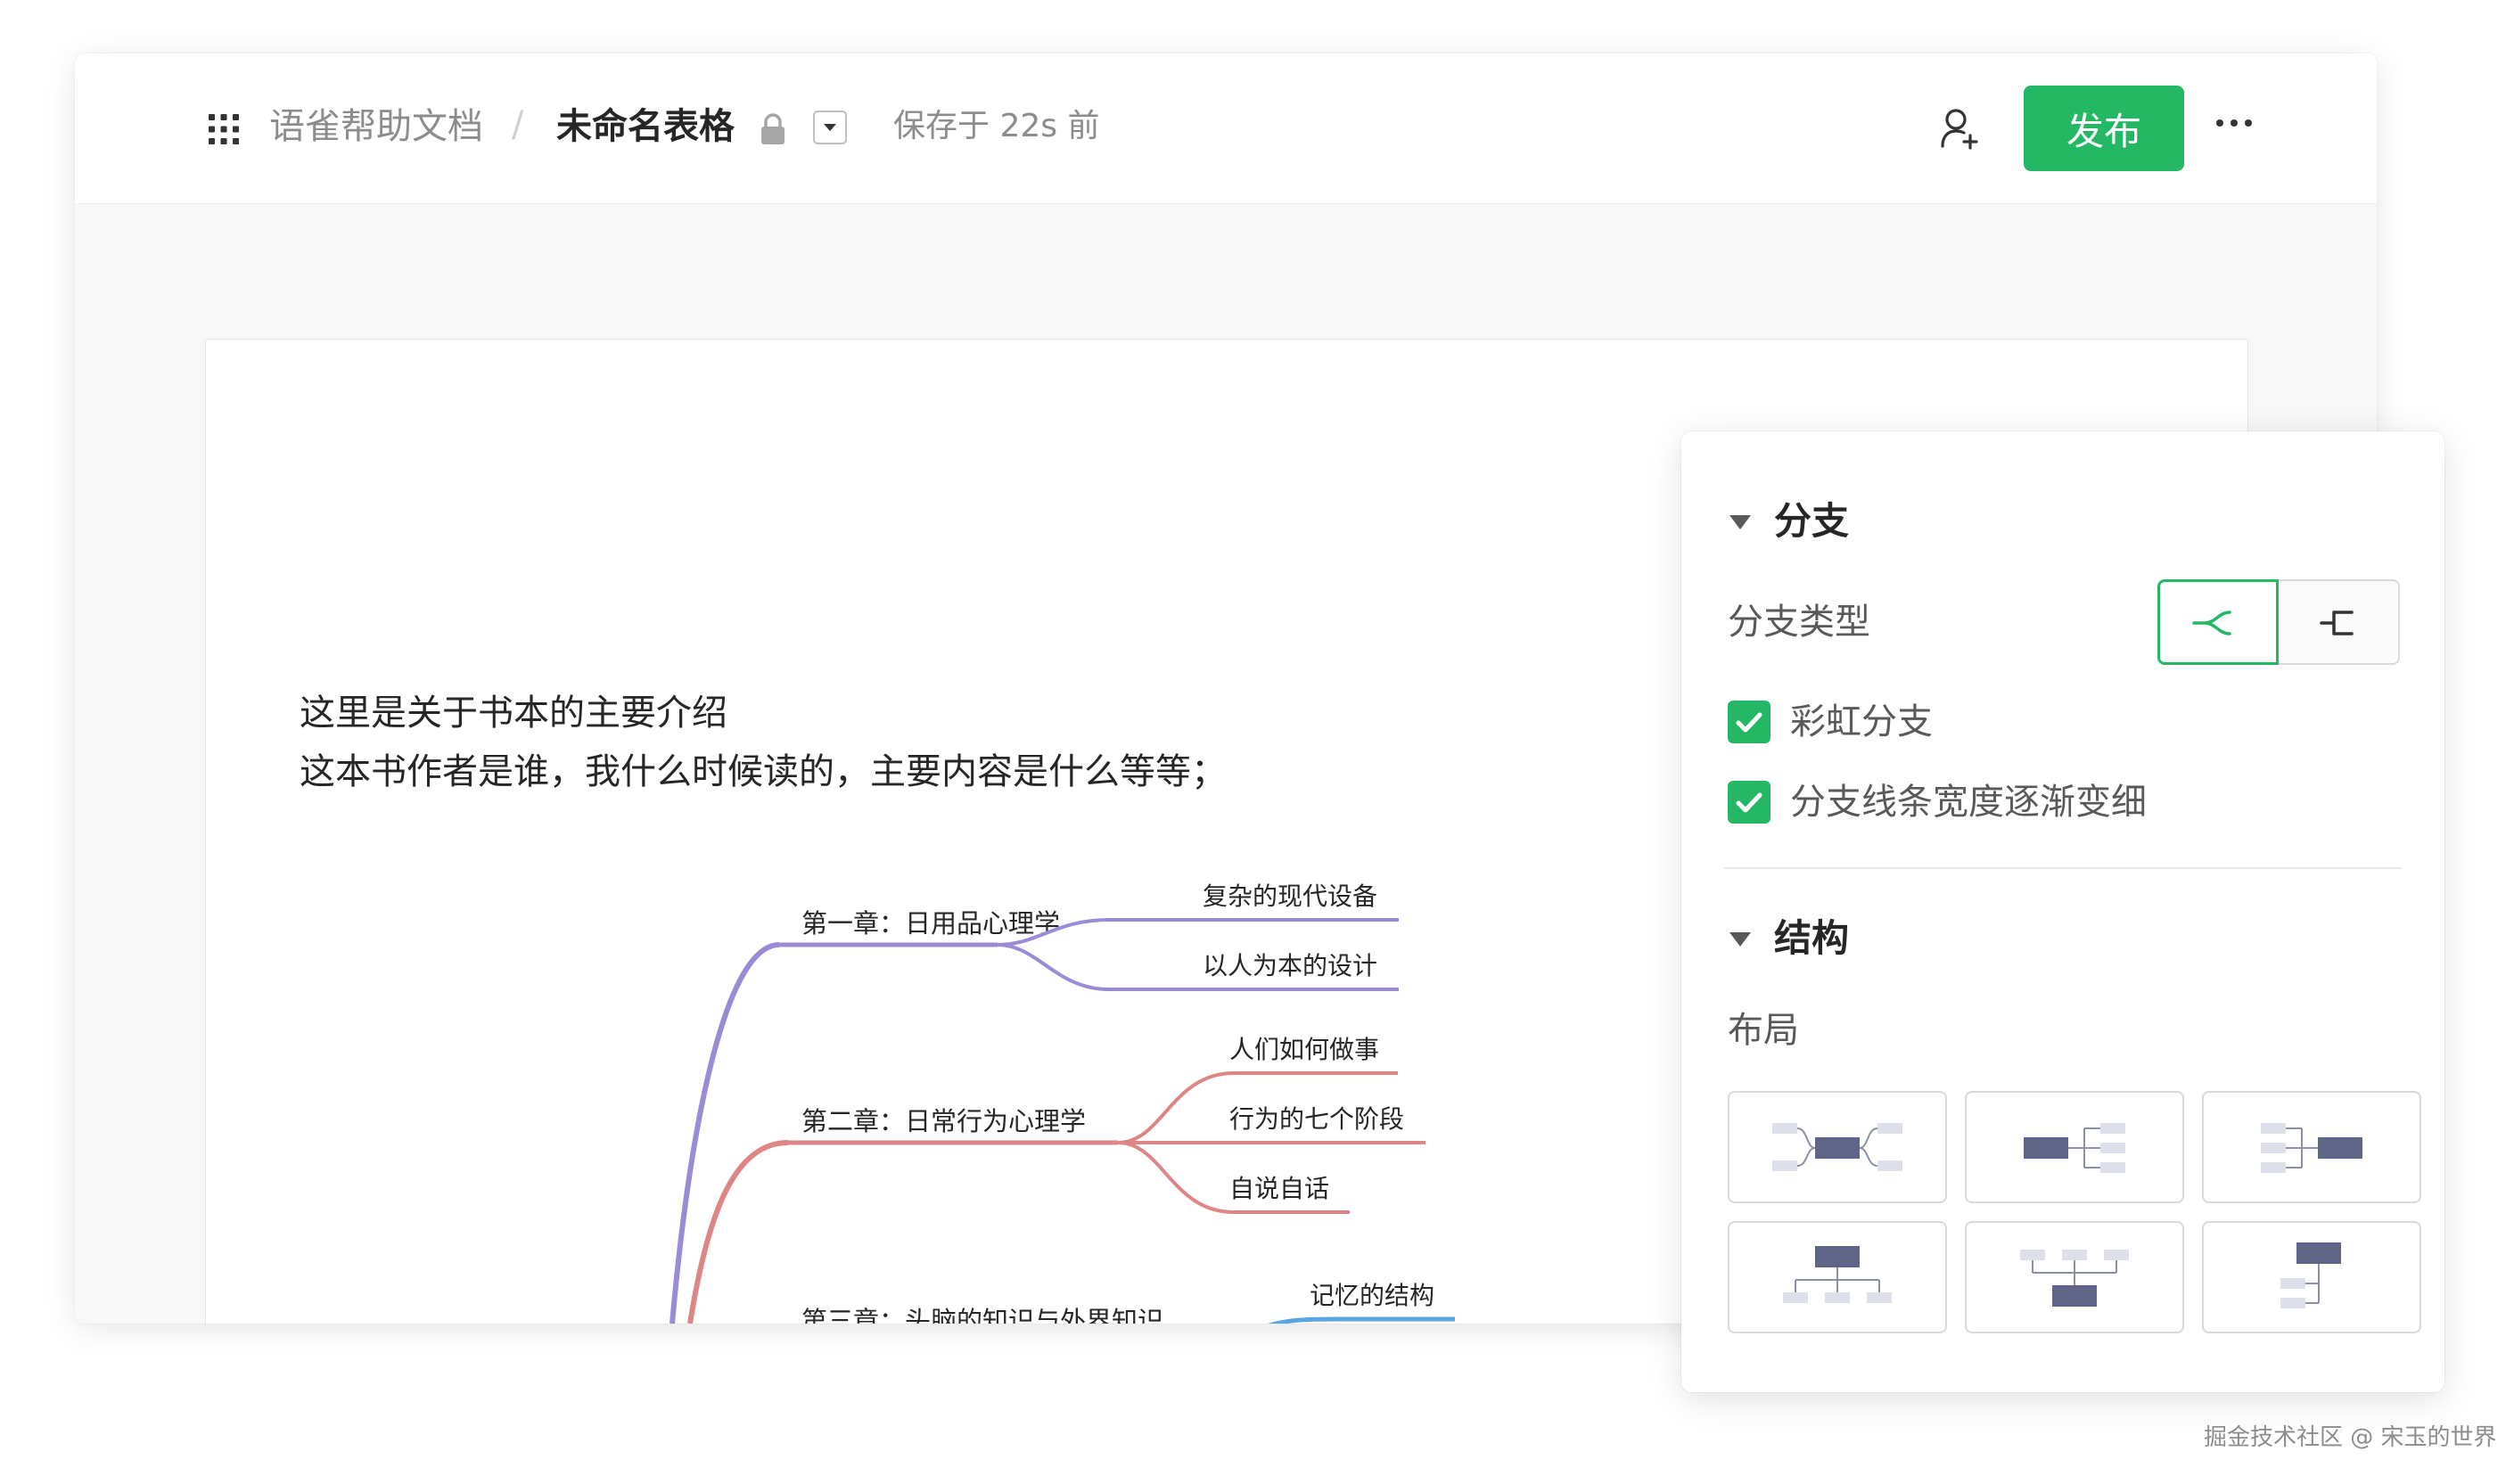  Describe the element at coordinates (1279, 1188) in the screenshot. I see `leaf-node-2-3: 自说自话` at that location.